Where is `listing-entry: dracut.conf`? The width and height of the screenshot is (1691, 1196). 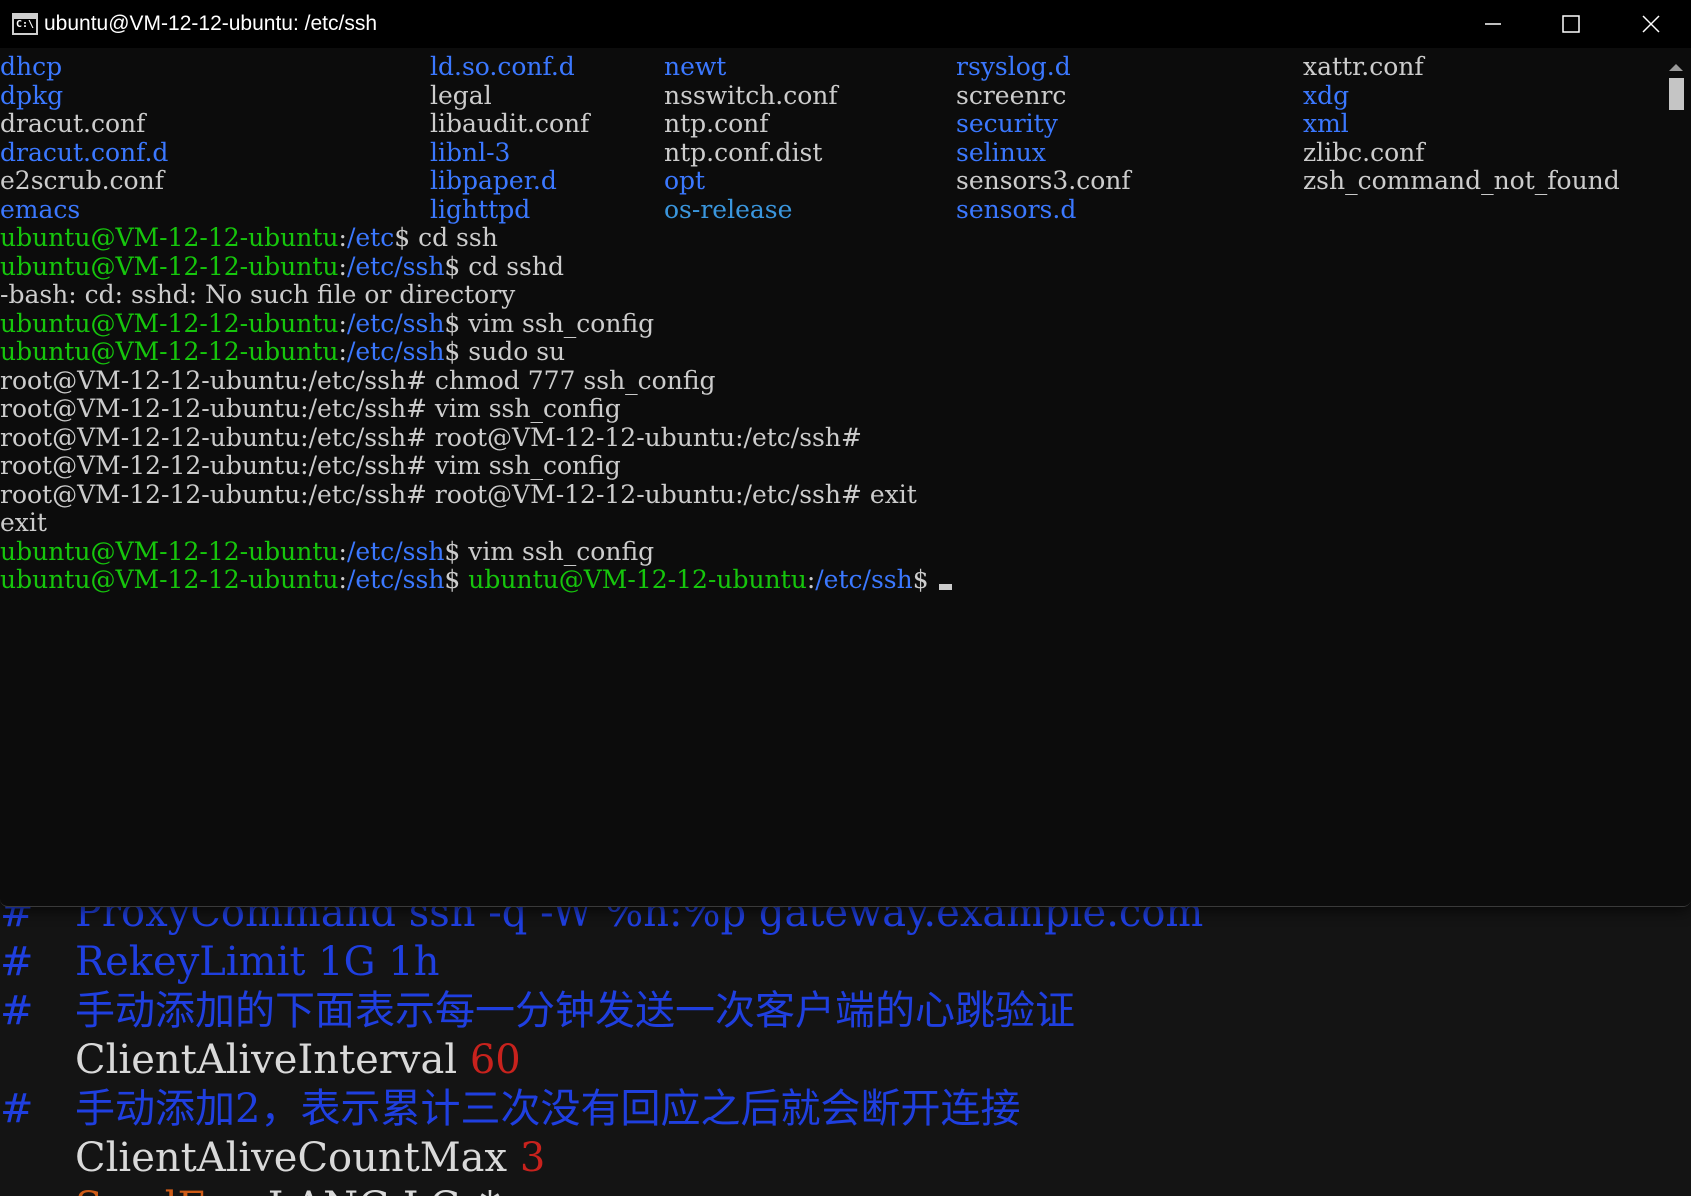
listing-entry: dracut.conf is located at coordinates (73, 123).